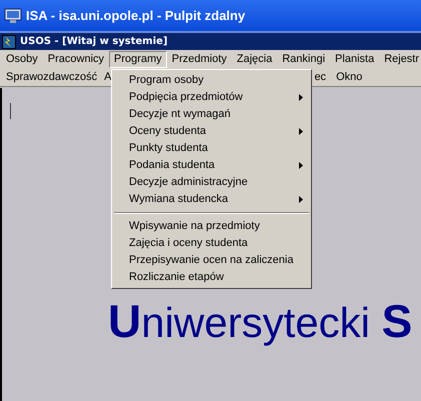 This screenshot has width=421, height=401. I want to click on menu-item: ec, so click(320, 77).